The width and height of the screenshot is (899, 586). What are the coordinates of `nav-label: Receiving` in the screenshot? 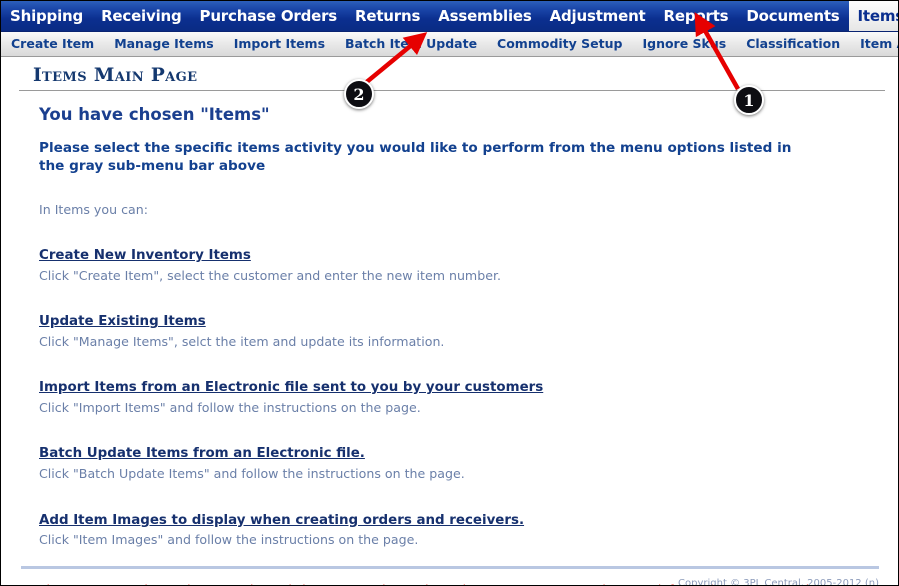 It's located at (141, 15).